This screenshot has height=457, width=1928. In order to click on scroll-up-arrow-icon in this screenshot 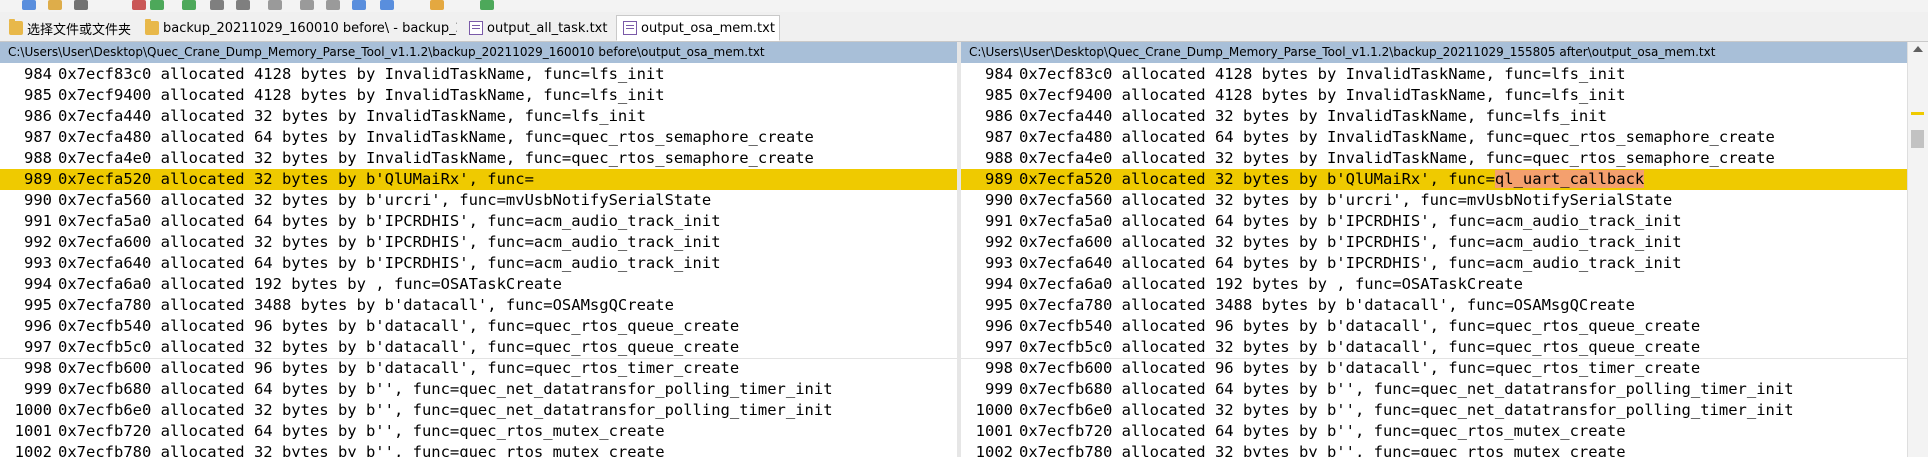, I will do `click(1918, 49)`.